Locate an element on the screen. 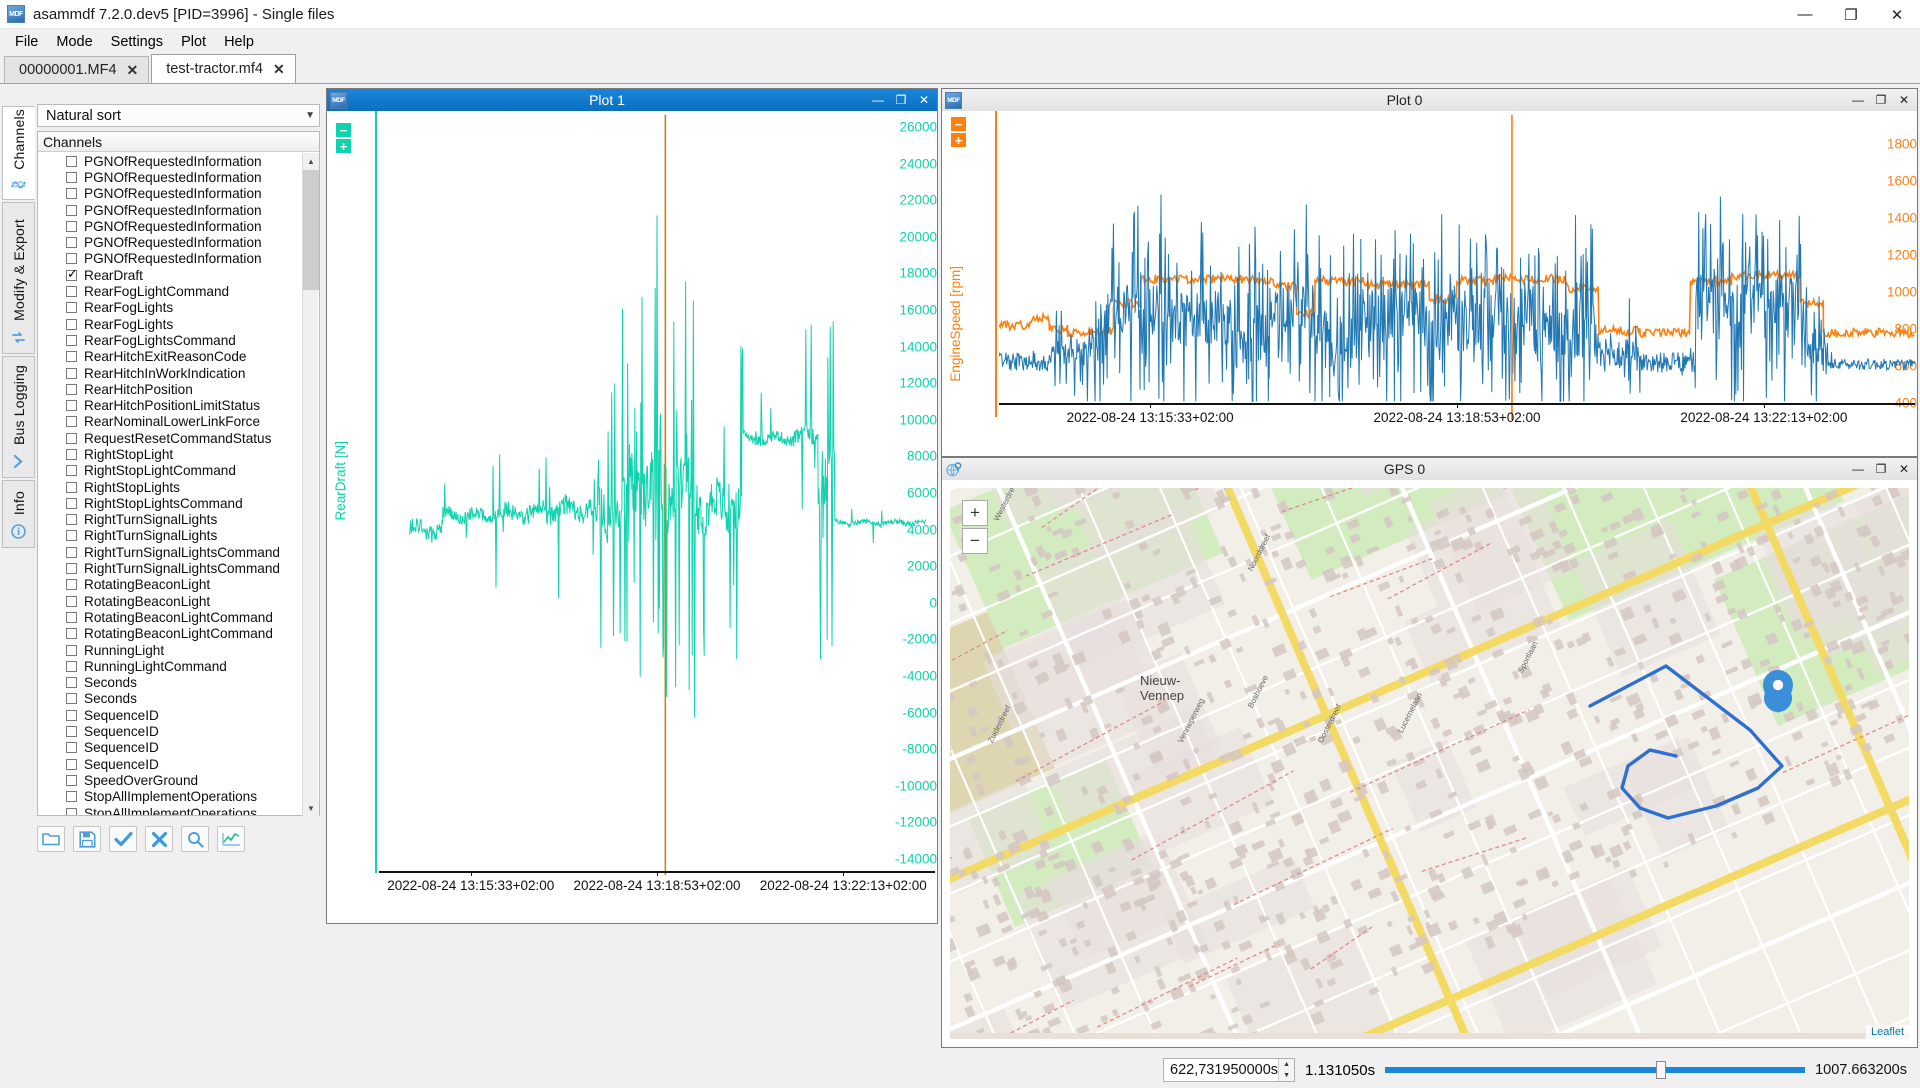  channel-list-item: Seconds is located at coordinates (178, 699).